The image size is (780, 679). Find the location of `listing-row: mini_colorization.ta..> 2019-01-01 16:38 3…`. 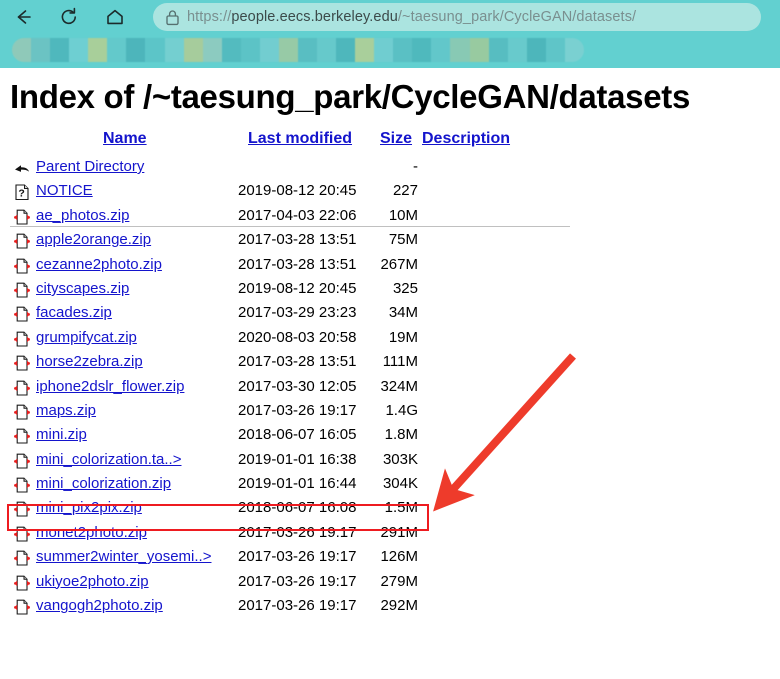

listing-row: mini_colorization.ta..> 2019-01-01 16:38 3… is located at coordinates (390, 461).